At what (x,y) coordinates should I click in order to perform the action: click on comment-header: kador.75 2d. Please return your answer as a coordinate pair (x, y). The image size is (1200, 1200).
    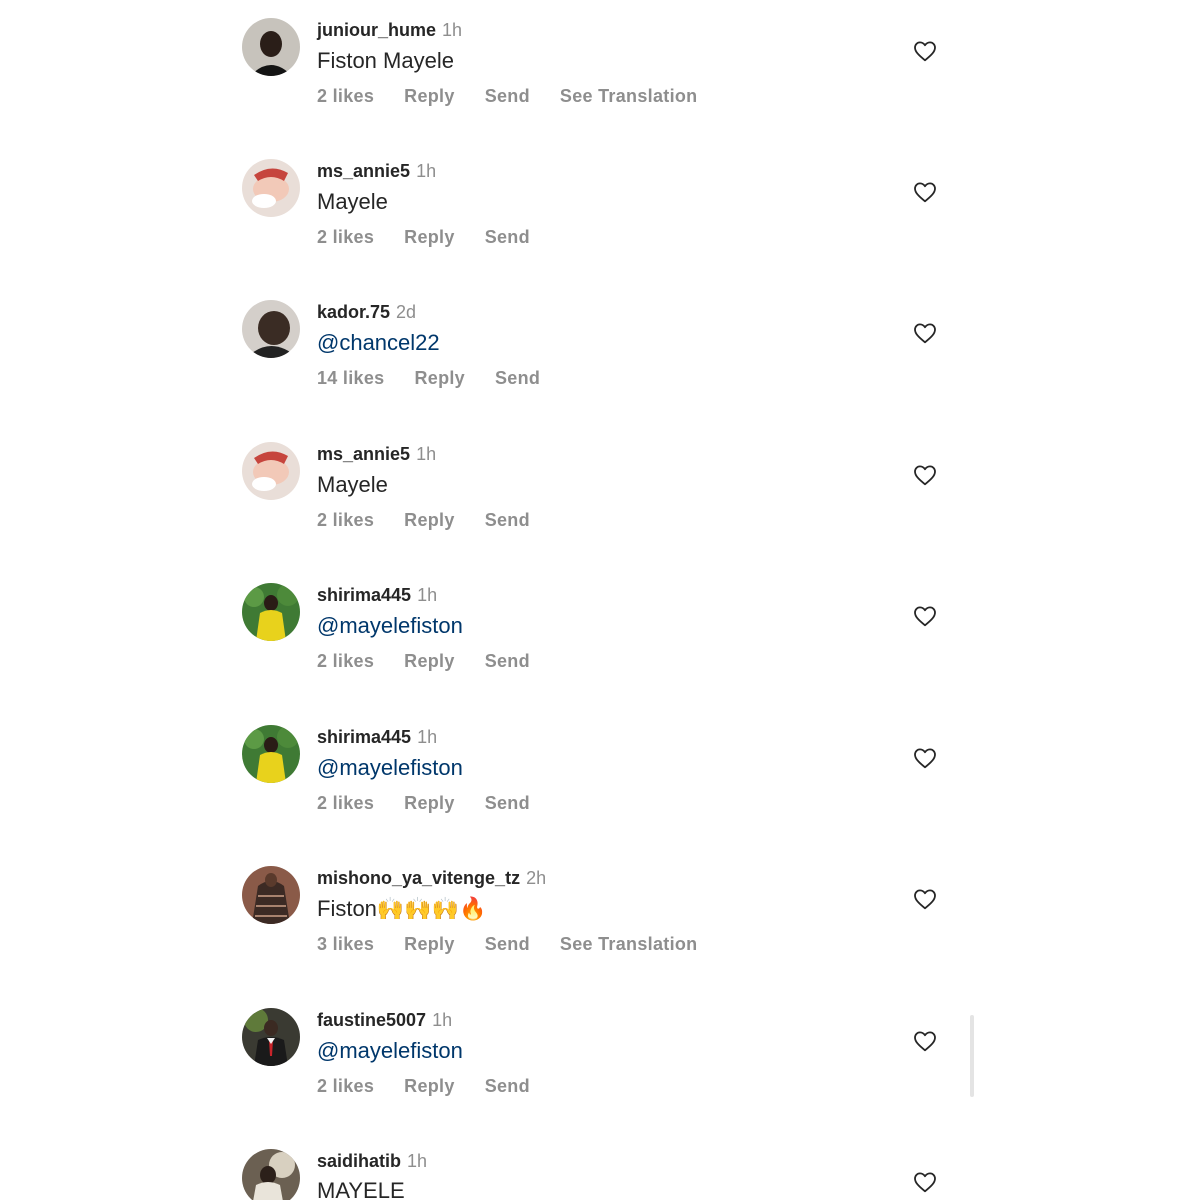
    Looking at the image, I should click on (366, 312).